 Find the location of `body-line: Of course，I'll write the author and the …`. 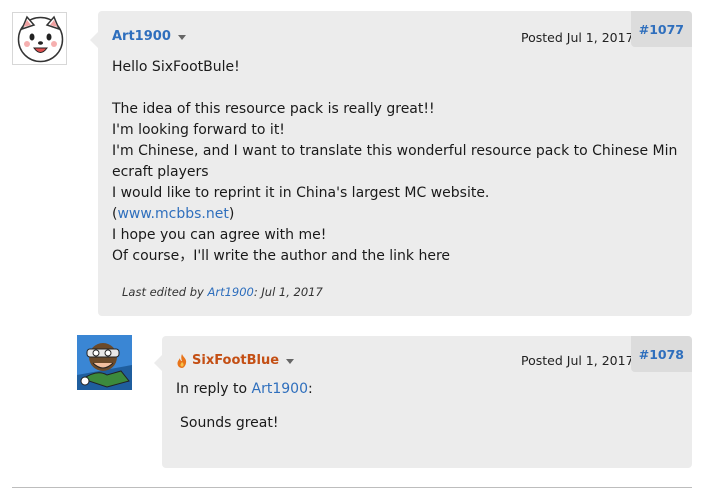

body-line: Of course，I'll write the author and the … is located at coordinates (281, 256).